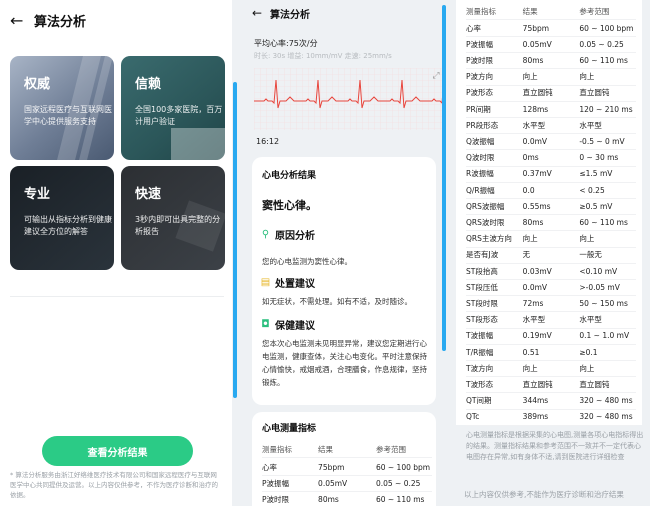 This screenshot has width=650, height=506. Describe the element at coordinates (551, 174) in the screenshot. I see `table-row: R波振幅 0.37mV ≤1.5 mV` at that location.